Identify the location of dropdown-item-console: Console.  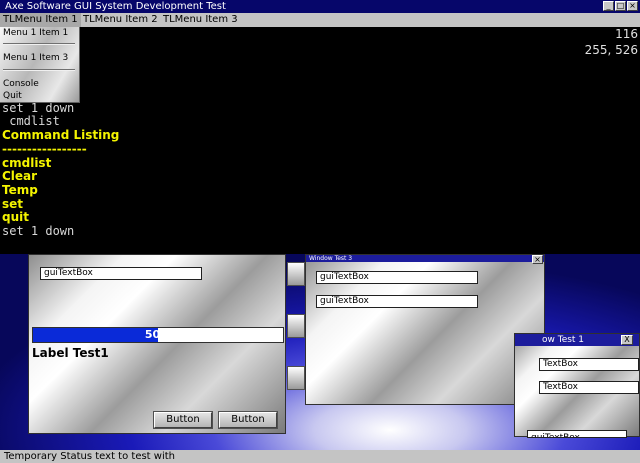
(21, 84).